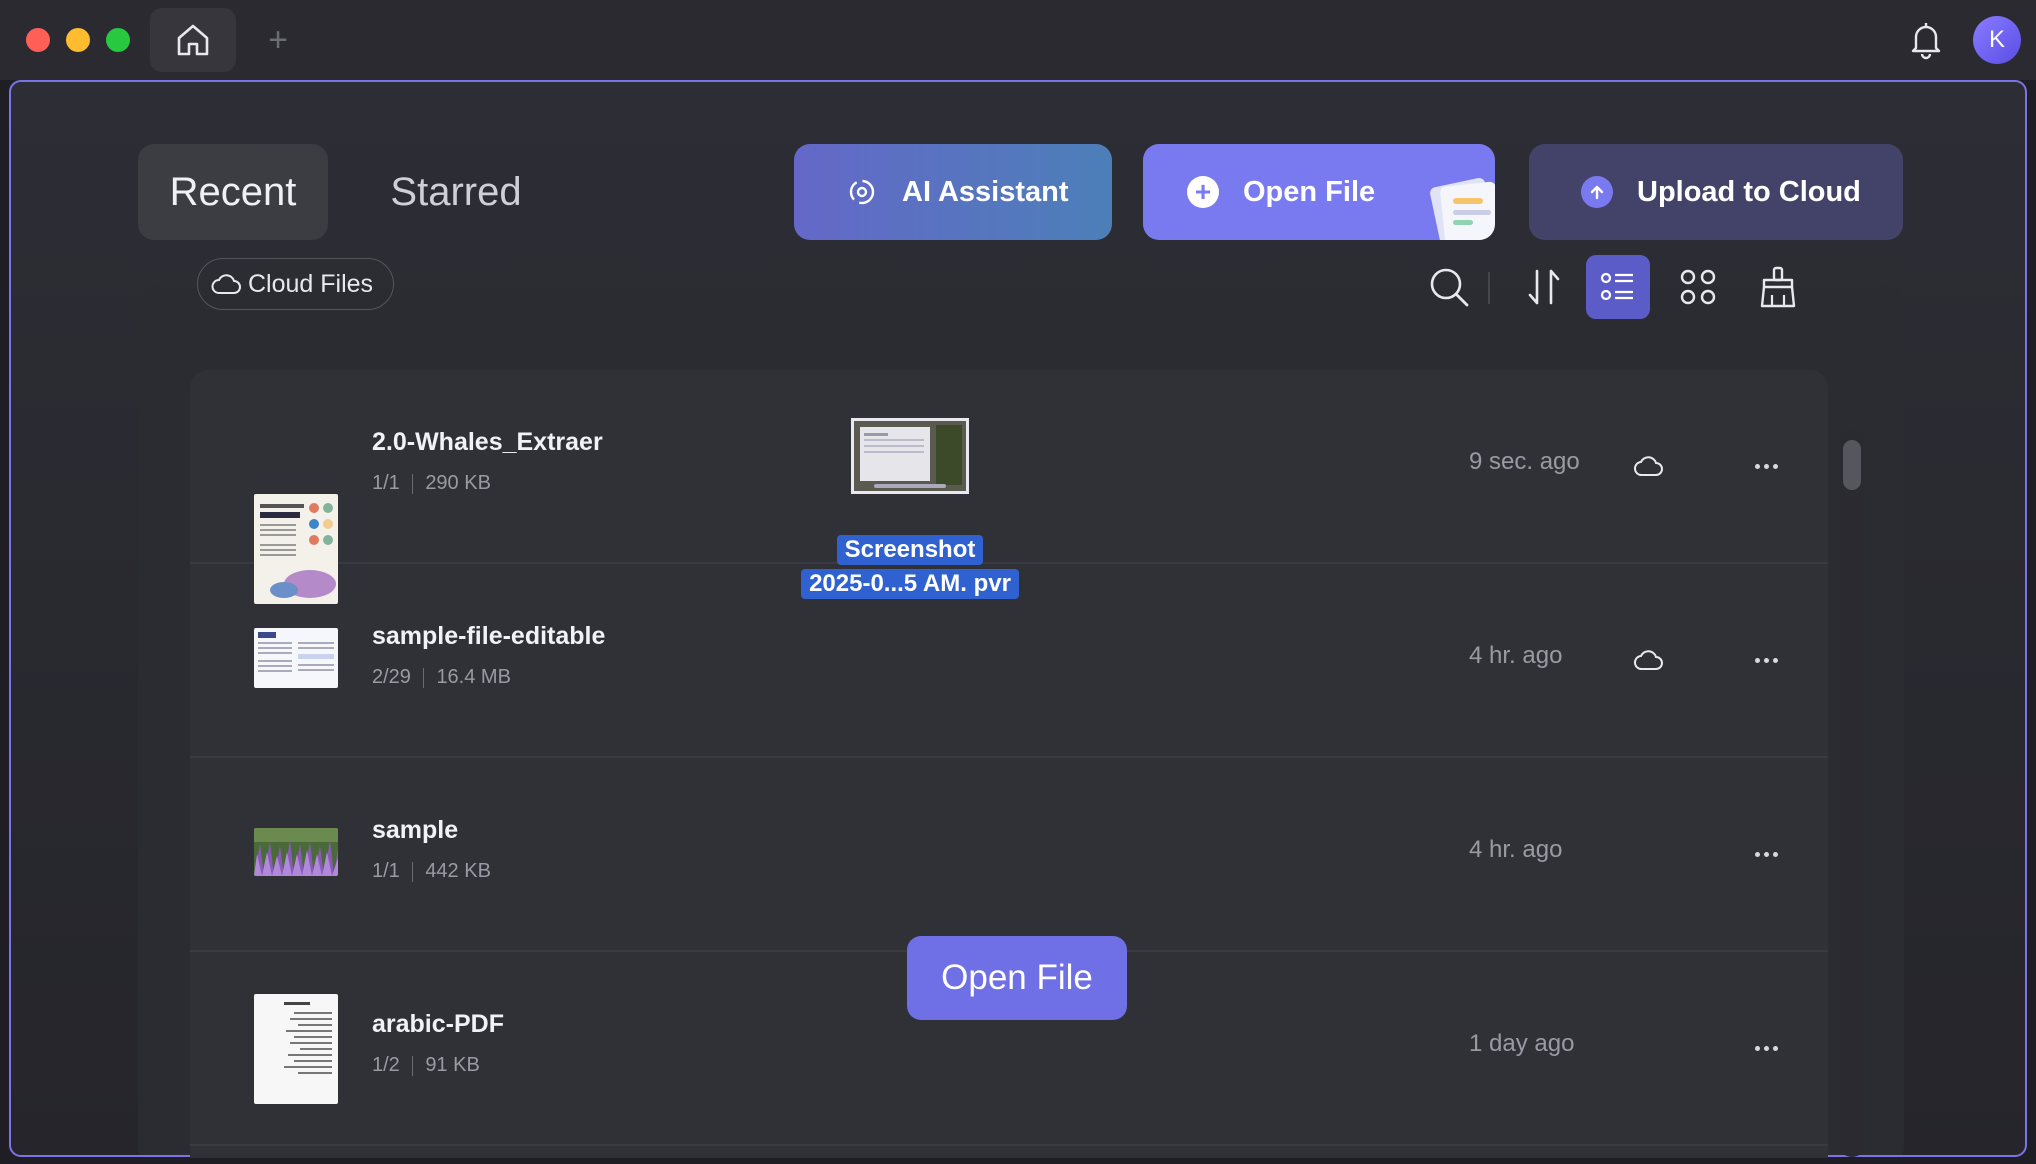 This screenshot has width=2036, height=1164. I want to click on file-name: sample-file-editable, so click(489, 636).